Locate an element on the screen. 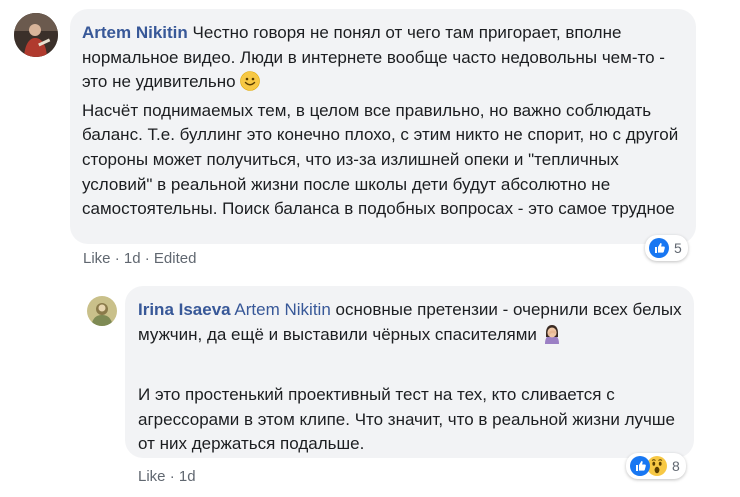  comment-author: Artem Nikitin is located at coordinates (135, 32).